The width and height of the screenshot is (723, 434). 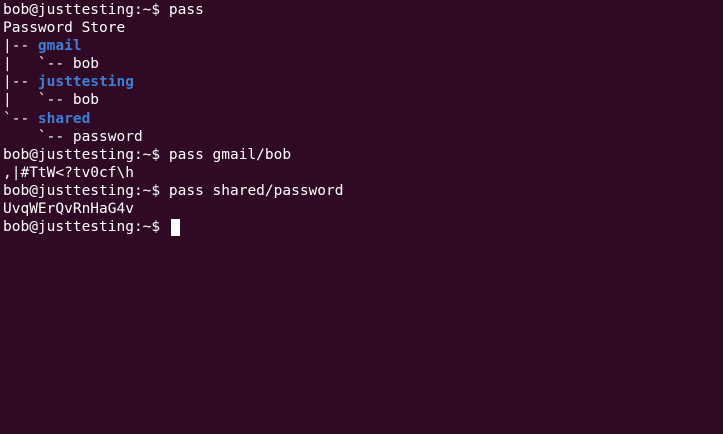 I want to click on prompt-line: bob@justtesting:~$ pass gmail/bob, so click(x=363, y=155).